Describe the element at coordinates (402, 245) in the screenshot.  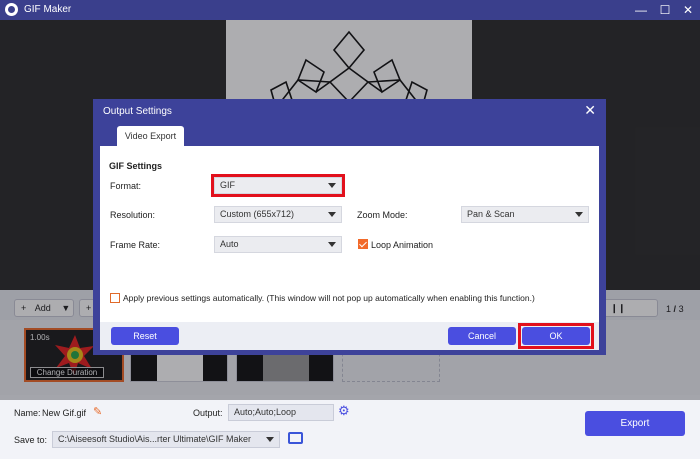
I see `loop-animation-label: Loop Animation` at that location.